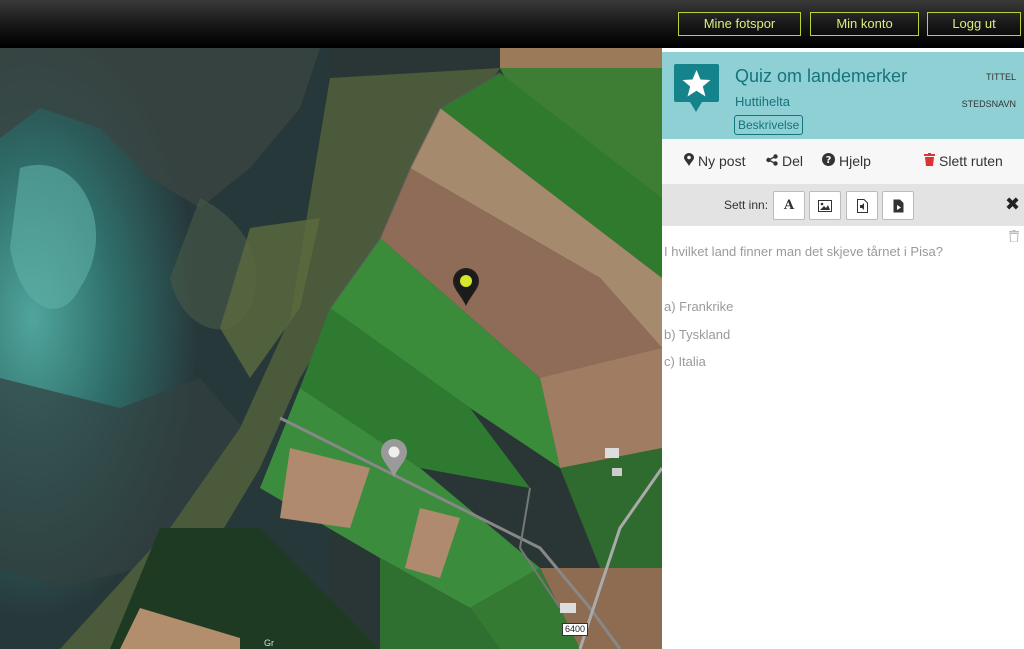 The width and height of the screenshot is (1024, 649). I want to click on close-icon: ✖, so click(1012, 204).